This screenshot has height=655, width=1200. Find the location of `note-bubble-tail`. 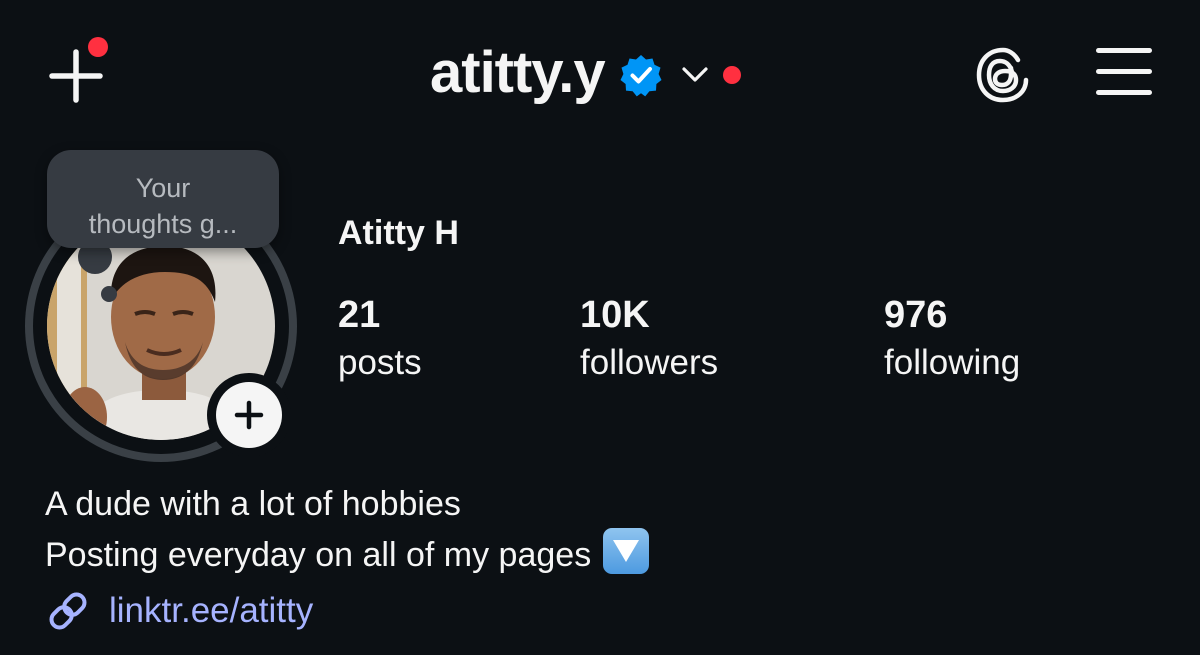

note-bubble-tail is located at coordinates (109, 294).